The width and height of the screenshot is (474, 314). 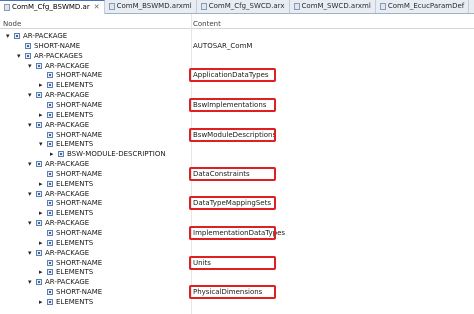 I want to click on node-content: BswImplementations, so click(x=229, y=105).